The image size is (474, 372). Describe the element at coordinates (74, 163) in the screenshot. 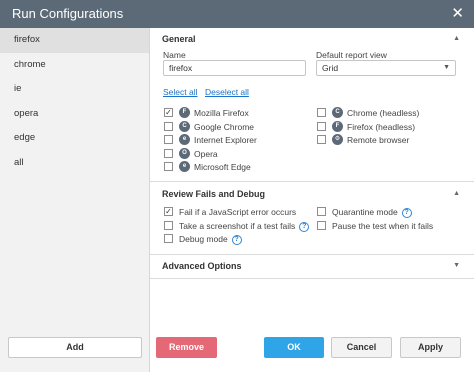

I see `sidebar-item-all: all` at that location.